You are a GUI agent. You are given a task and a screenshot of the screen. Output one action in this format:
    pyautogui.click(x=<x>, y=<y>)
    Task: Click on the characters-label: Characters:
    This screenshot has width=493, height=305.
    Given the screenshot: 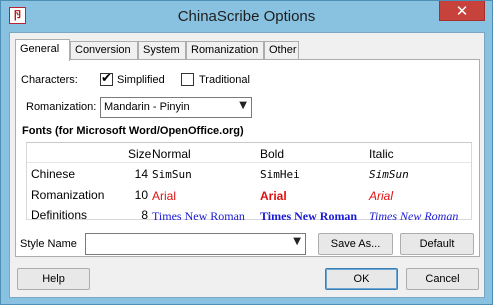 What is the action you would take?
    pyautogui.click(x=49, y=80)
    